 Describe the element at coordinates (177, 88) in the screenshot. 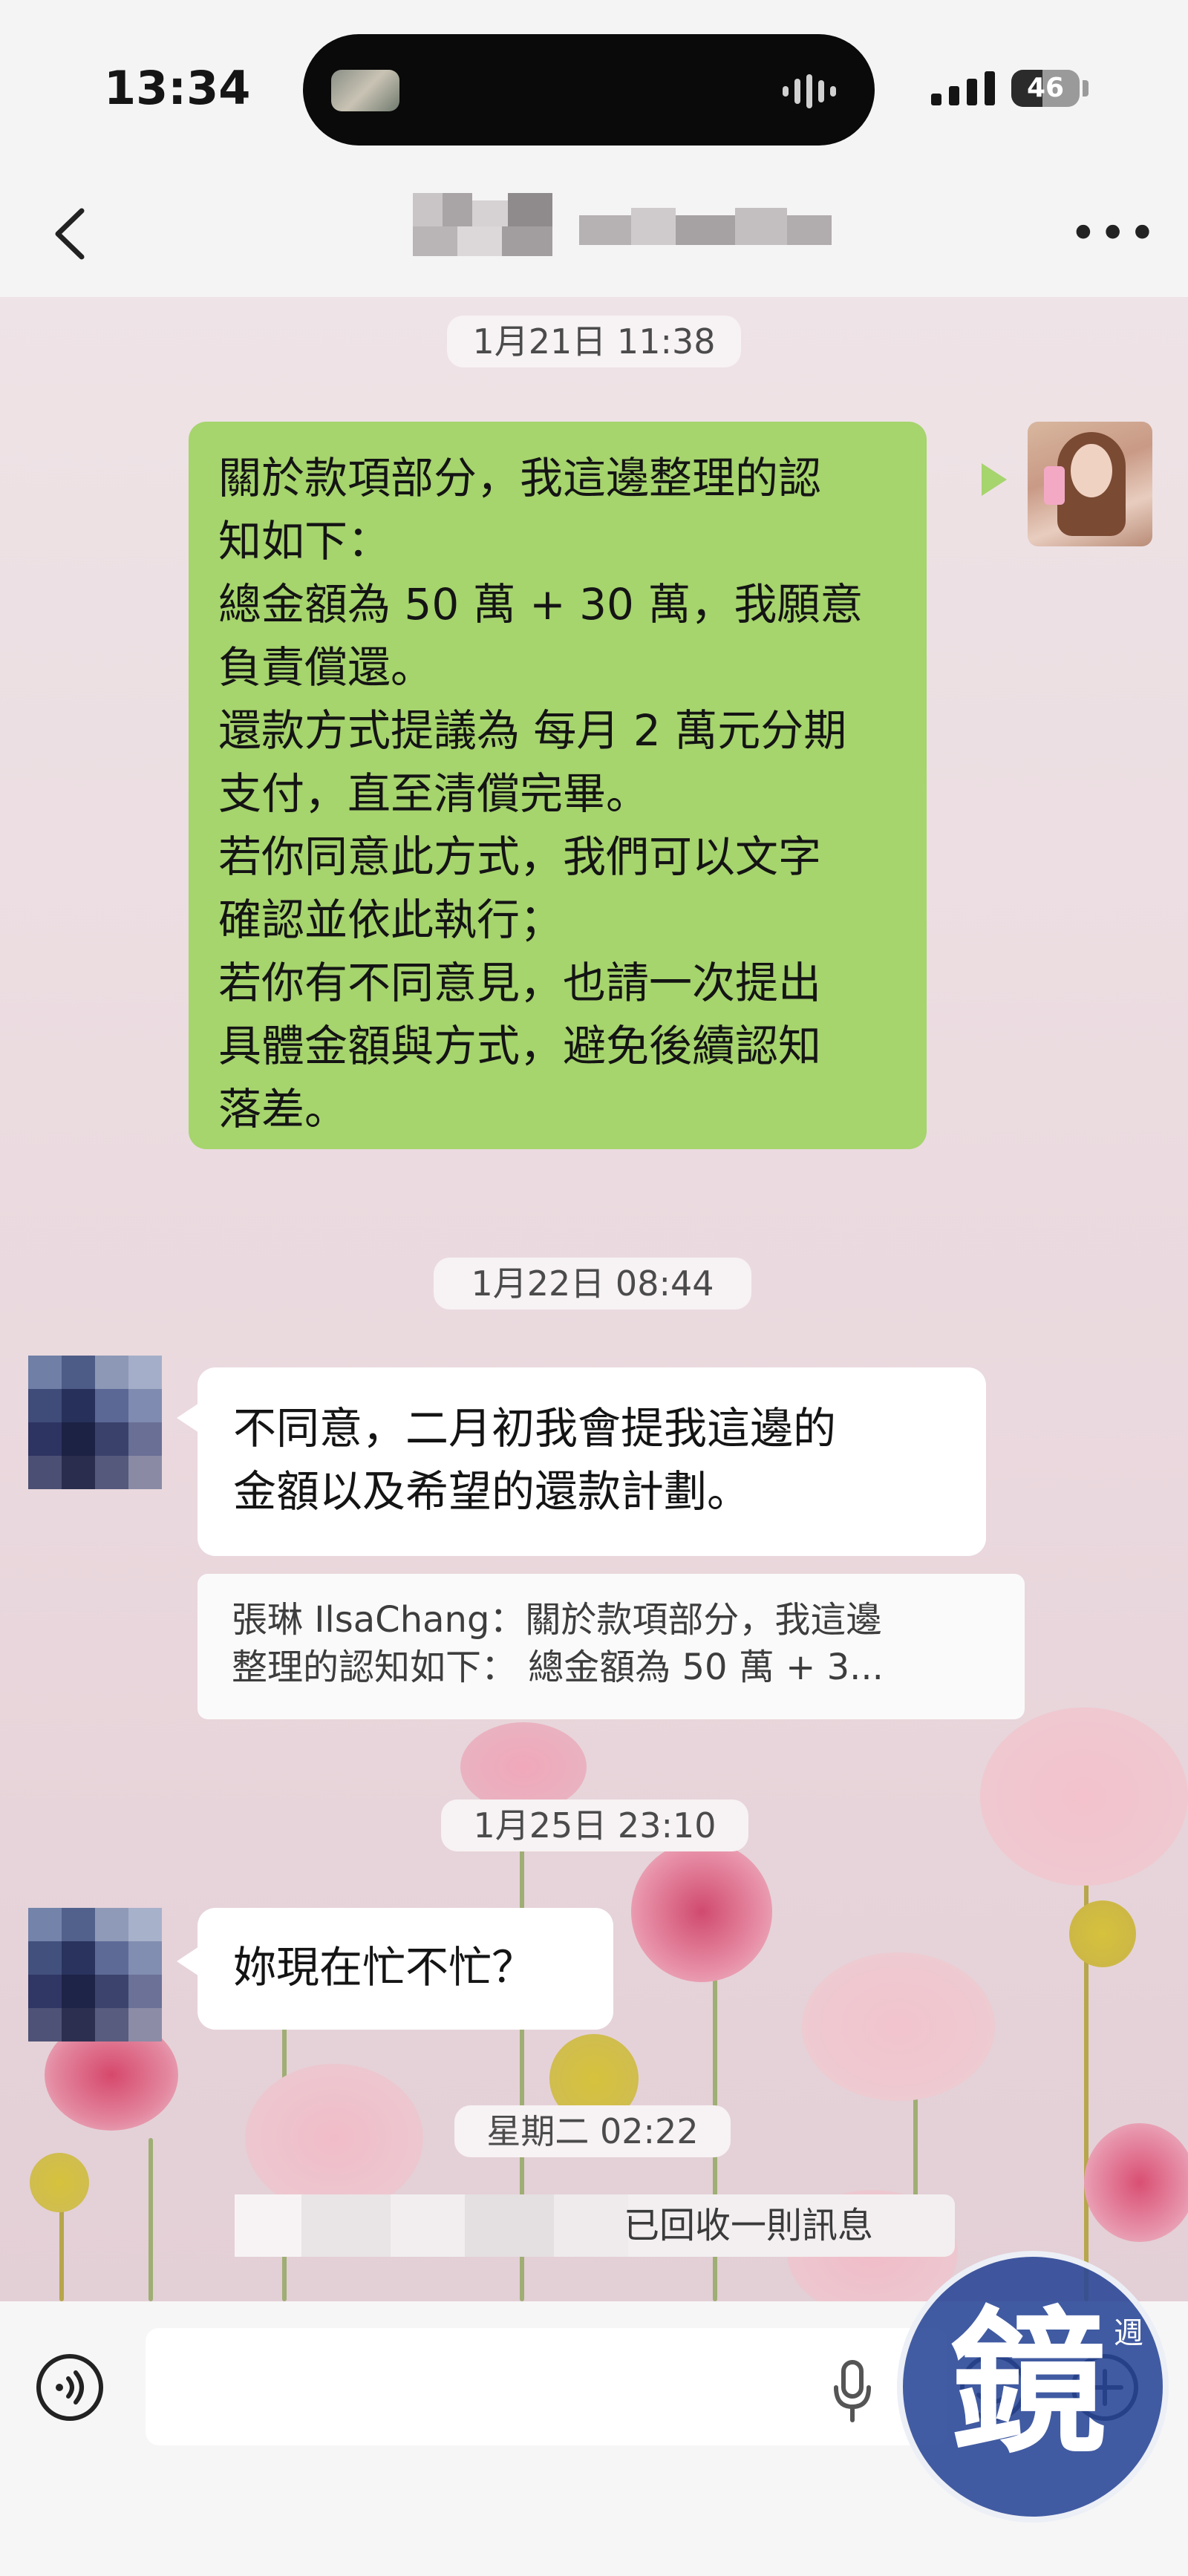

I see `status-time: 13:34` at that location.